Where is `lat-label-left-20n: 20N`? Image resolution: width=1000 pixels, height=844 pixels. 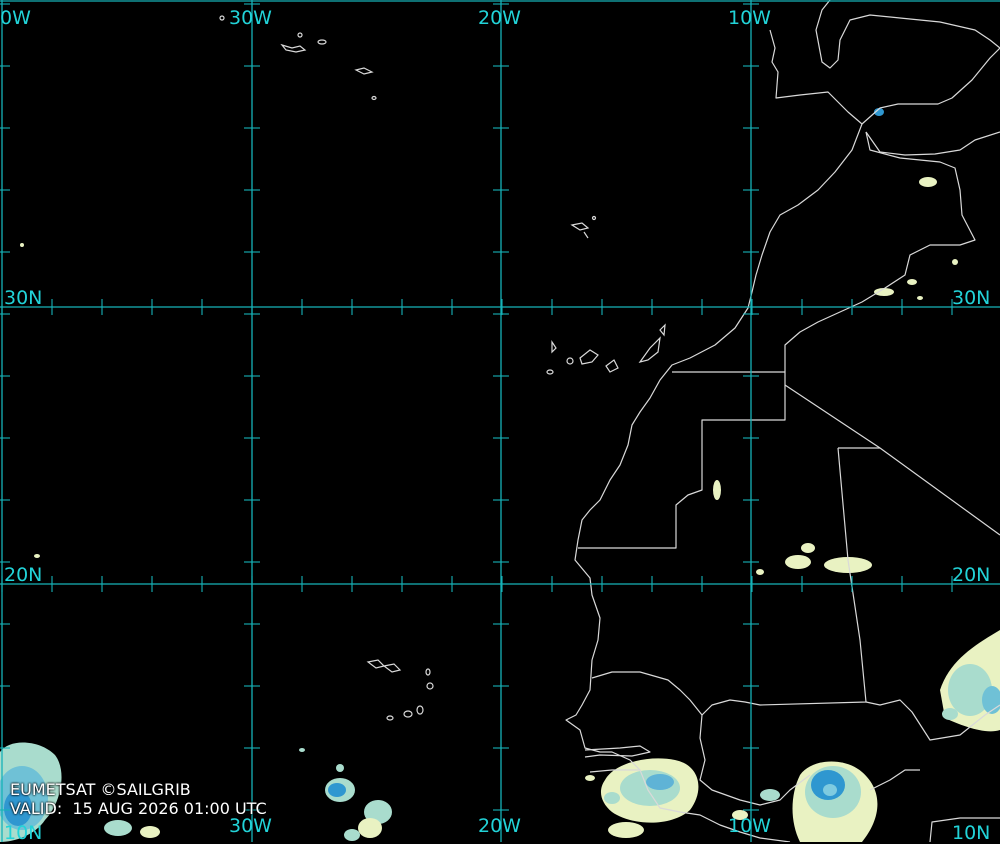 lat-label-left-20n: 20N is located at coordinates (23, 575).